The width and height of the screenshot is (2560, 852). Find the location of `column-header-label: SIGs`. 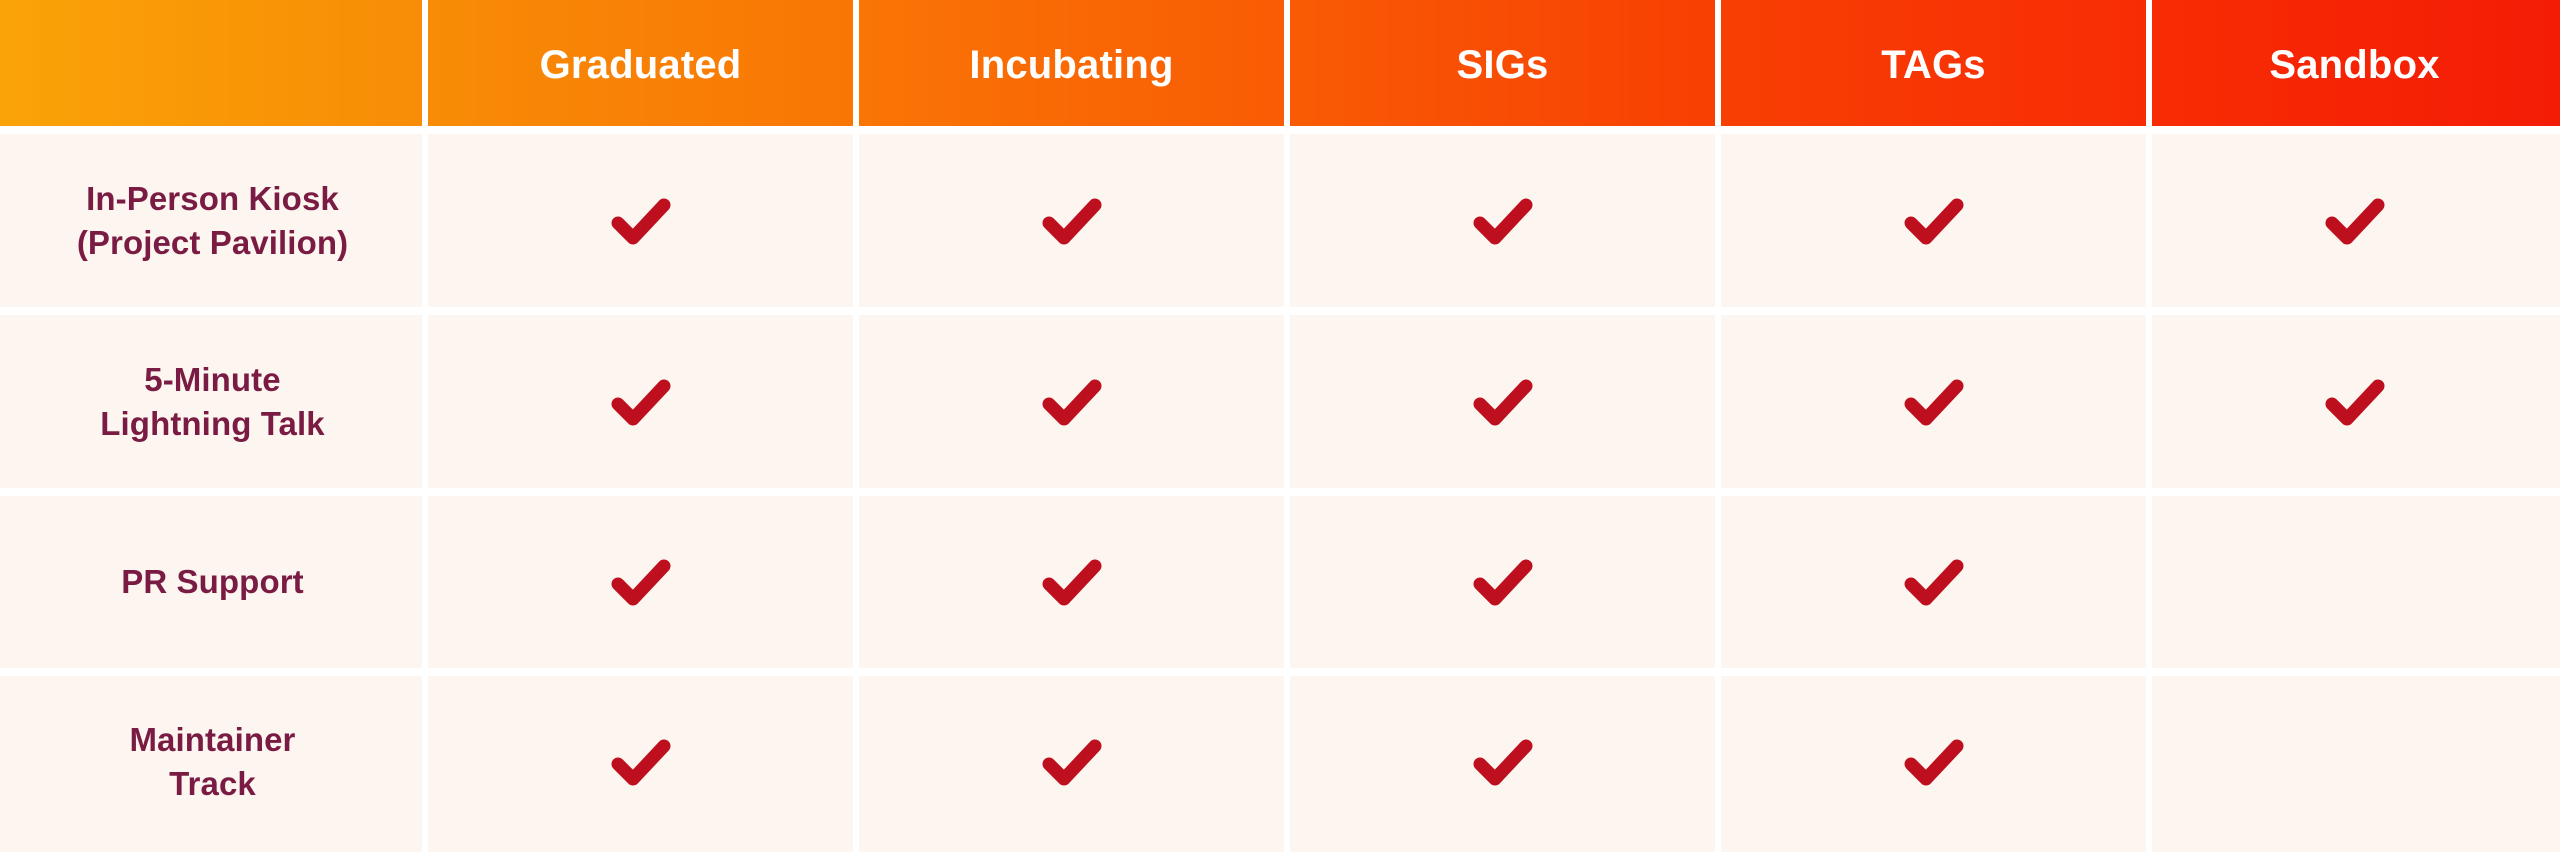

column-header-label: SIGs is located at coordinates (1502, 65).